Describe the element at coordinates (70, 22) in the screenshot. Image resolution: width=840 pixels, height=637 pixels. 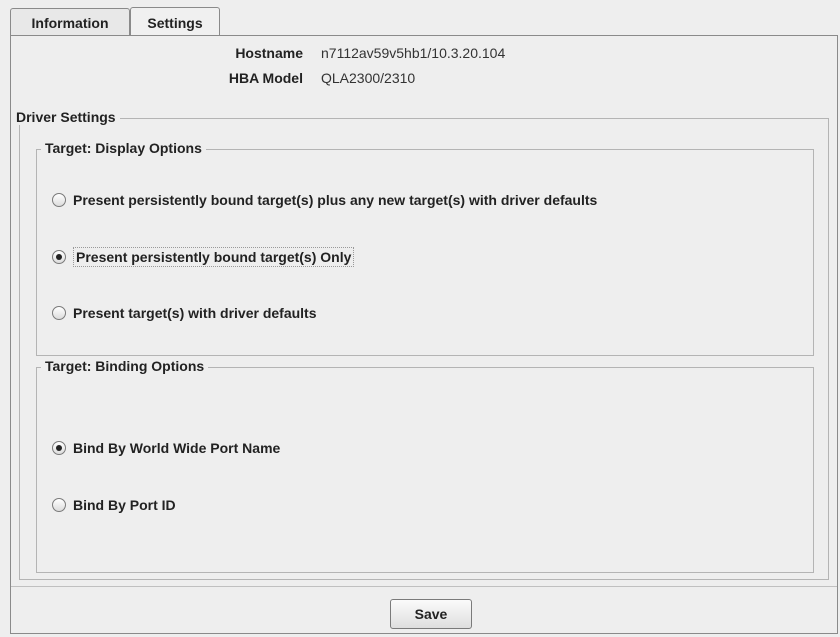
I see `tab-information: Information` at that location.